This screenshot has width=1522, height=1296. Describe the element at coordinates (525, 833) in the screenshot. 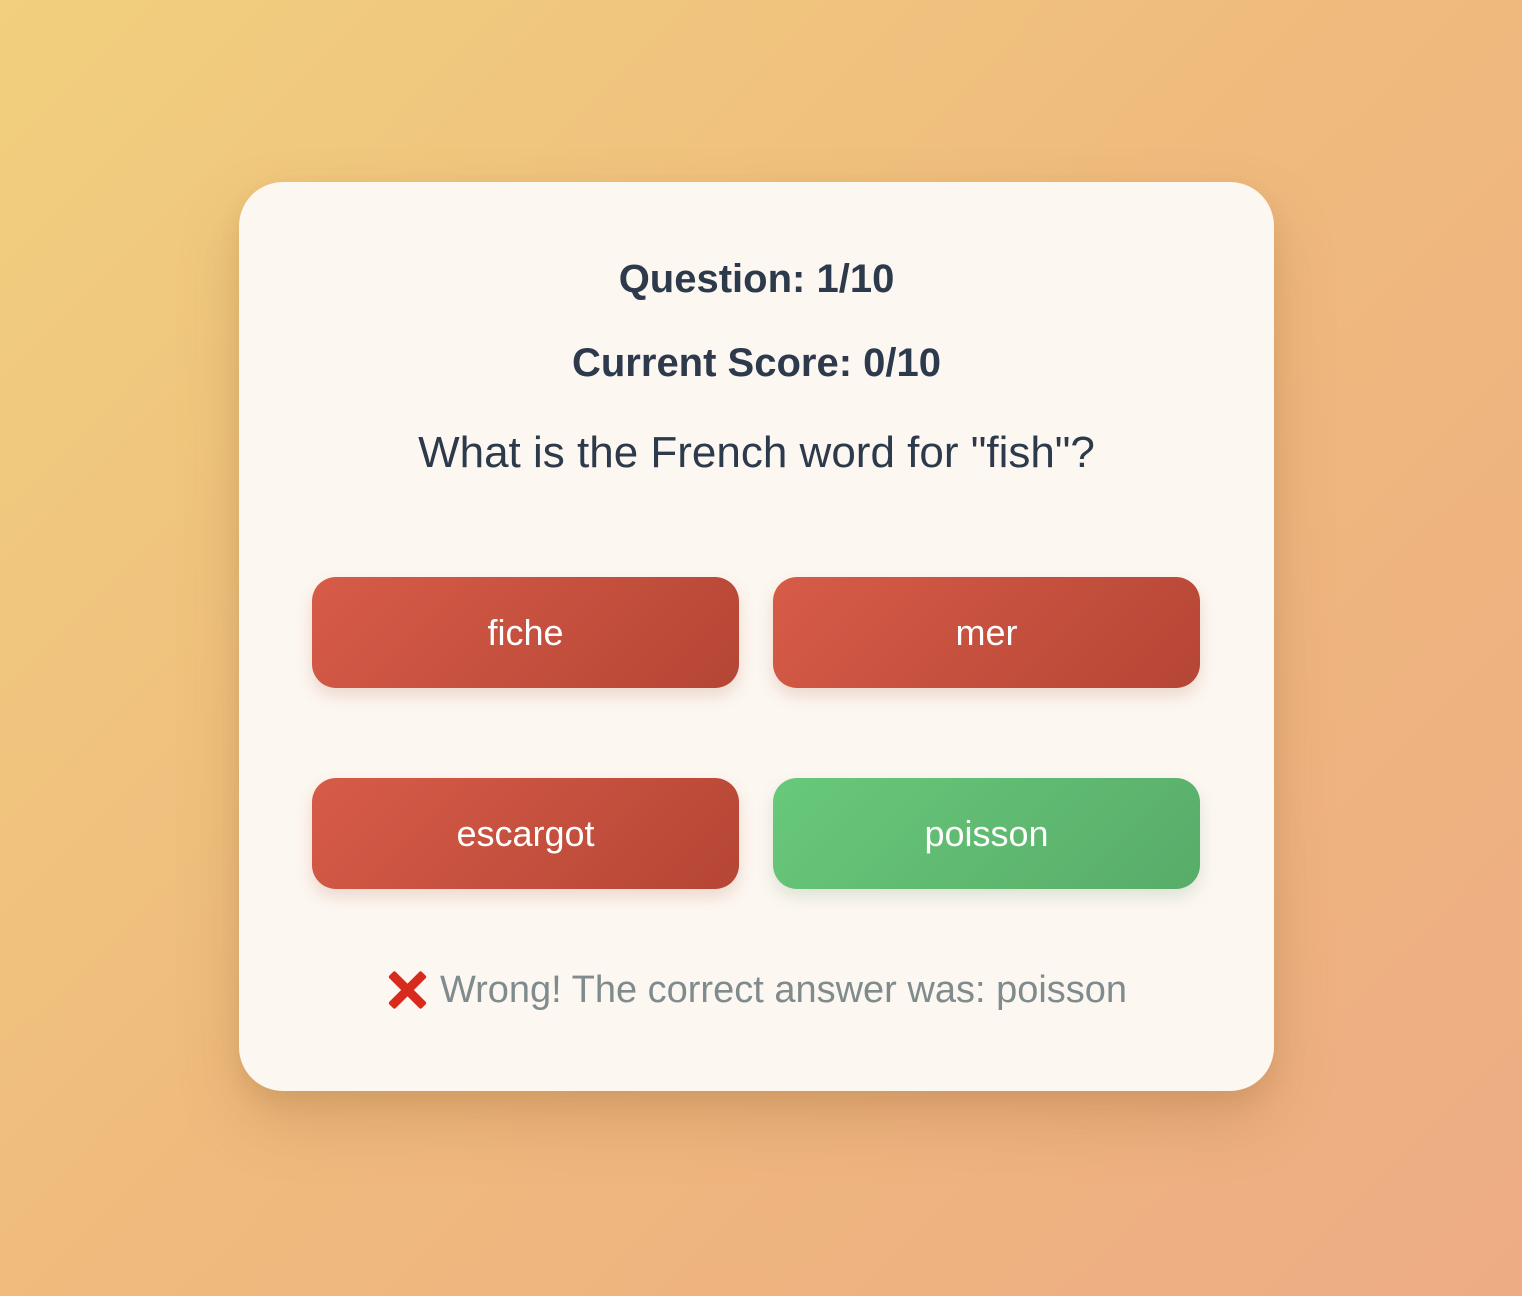

I see `answer-option-escargot: escargot` at that location.